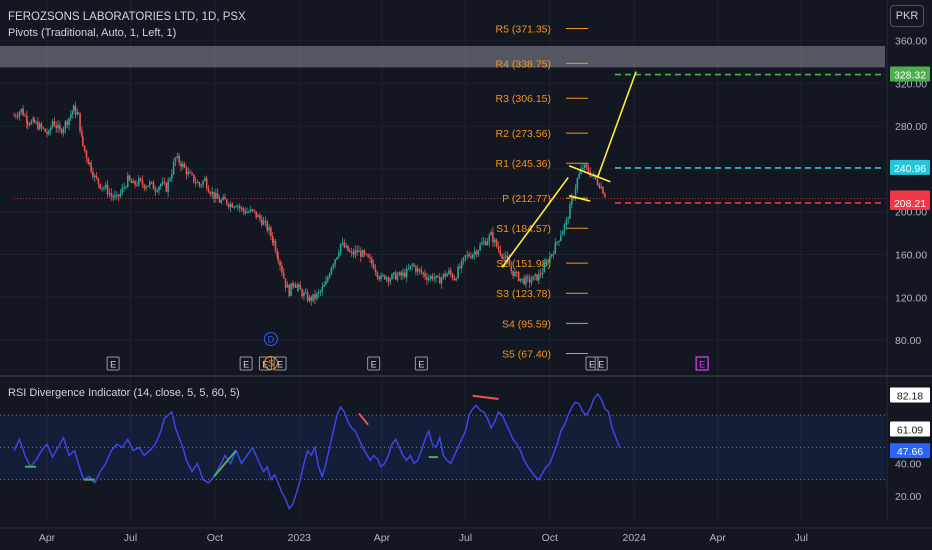 This screenshot has width=932, height=550. I want to click on pivot-level-label: R1 (245.36), so click(523, 164).